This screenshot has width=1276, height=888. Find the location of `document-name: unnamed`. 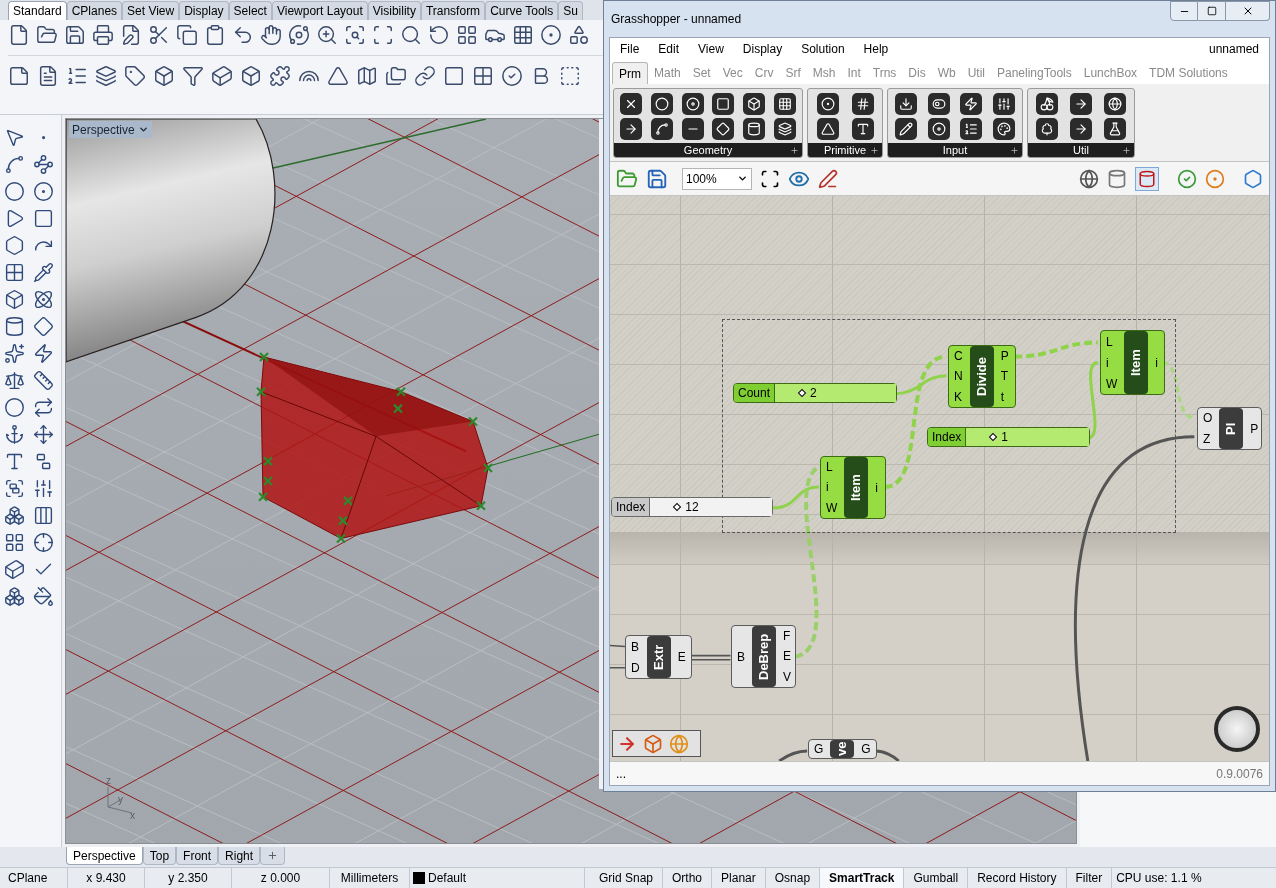

document-name: unnamed is located at coordinates (1233, 49).